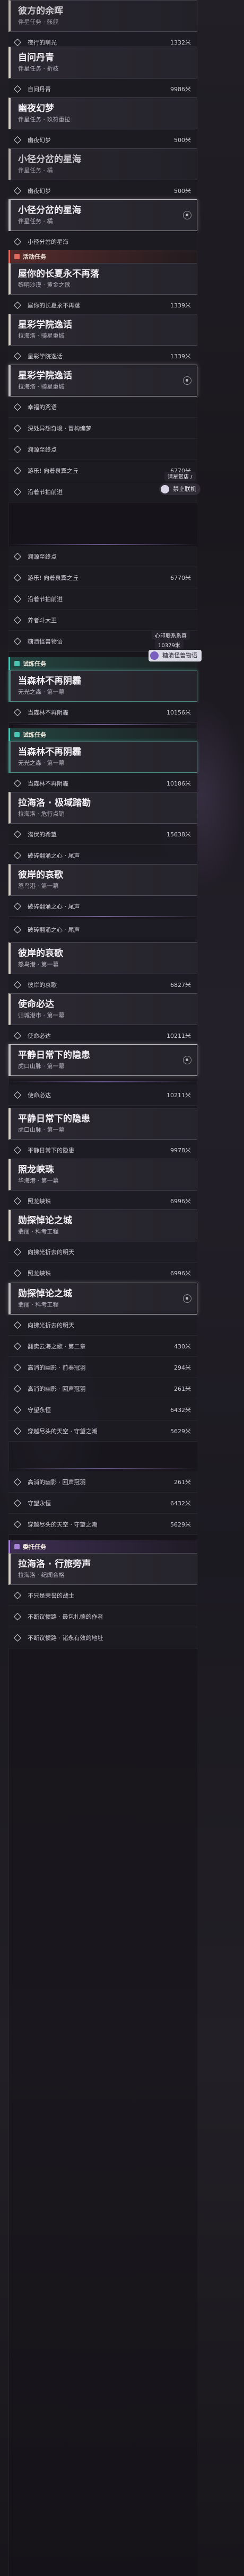  I want to click on quest-card: 照龙峡珠 华海港 · 第一幕, so click(103, 1174).